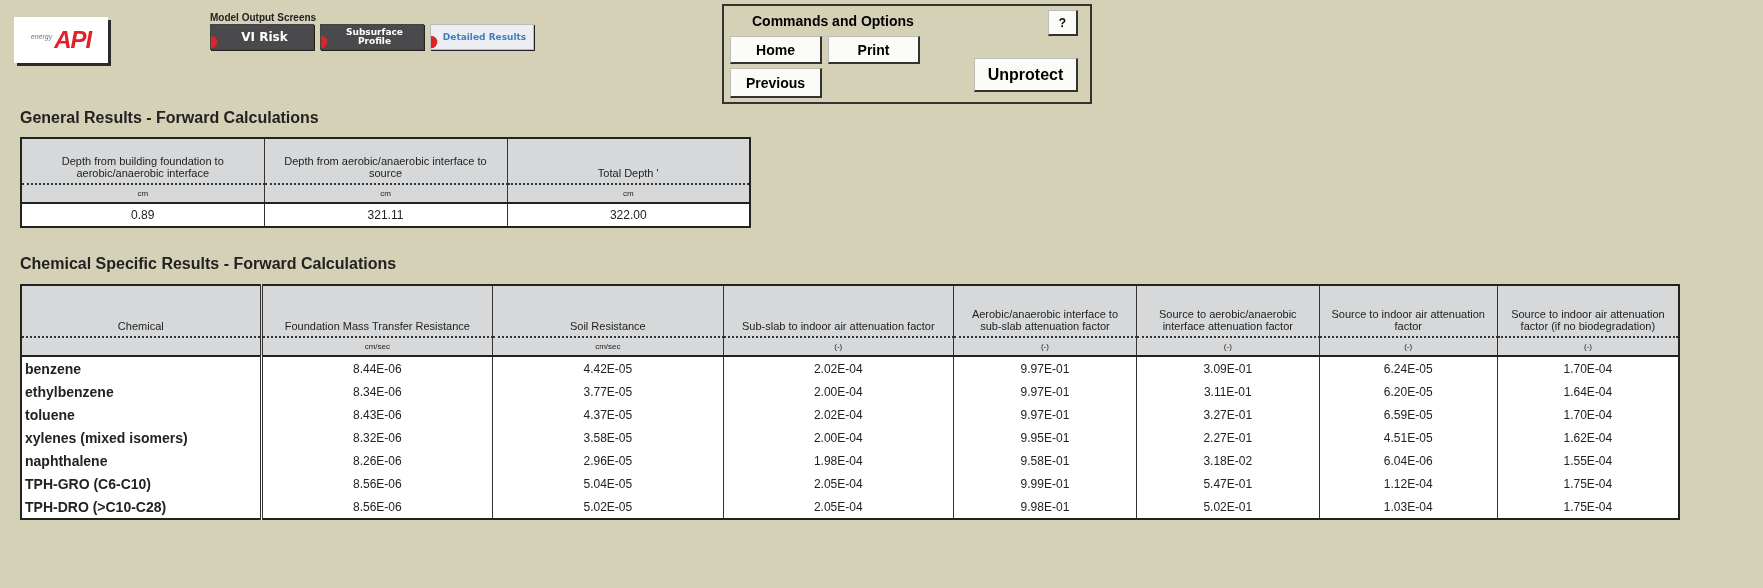 Image resolution: width=1763 pixels, height=588 pixels. What do you see at coordinates (1408, 507) in the screenshot?
I see `table-cell: 1.03E-04` at bounding box center [1408, 507].